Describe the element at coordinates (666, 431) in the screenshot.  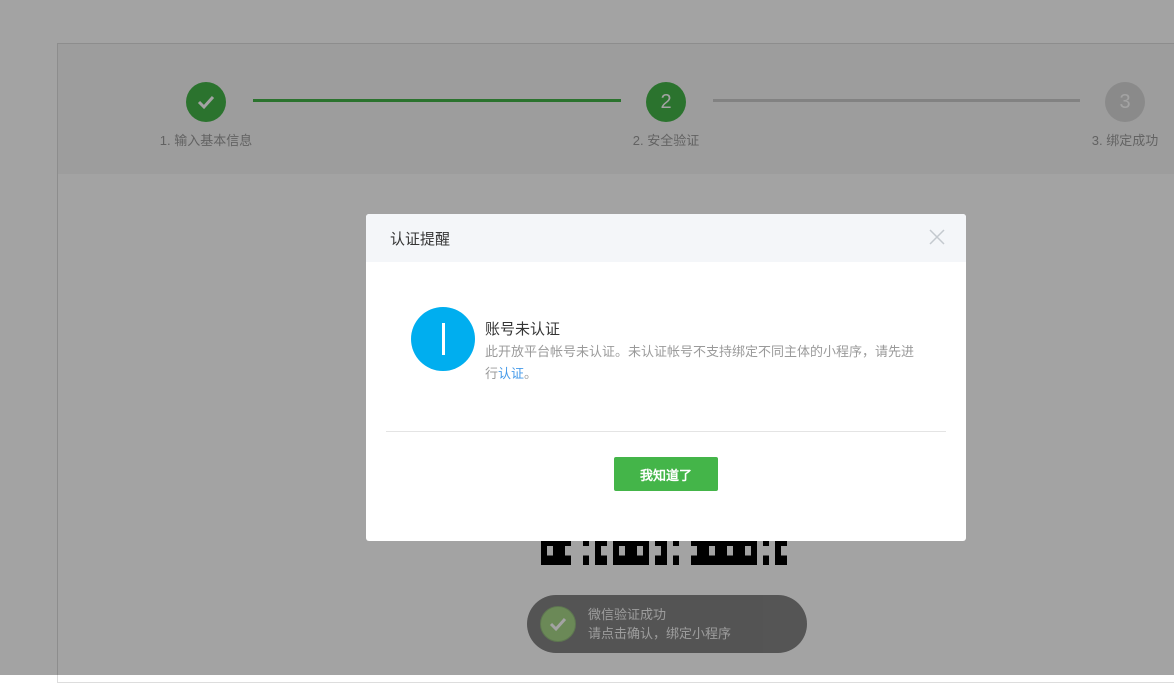
I see `divider` at that location.